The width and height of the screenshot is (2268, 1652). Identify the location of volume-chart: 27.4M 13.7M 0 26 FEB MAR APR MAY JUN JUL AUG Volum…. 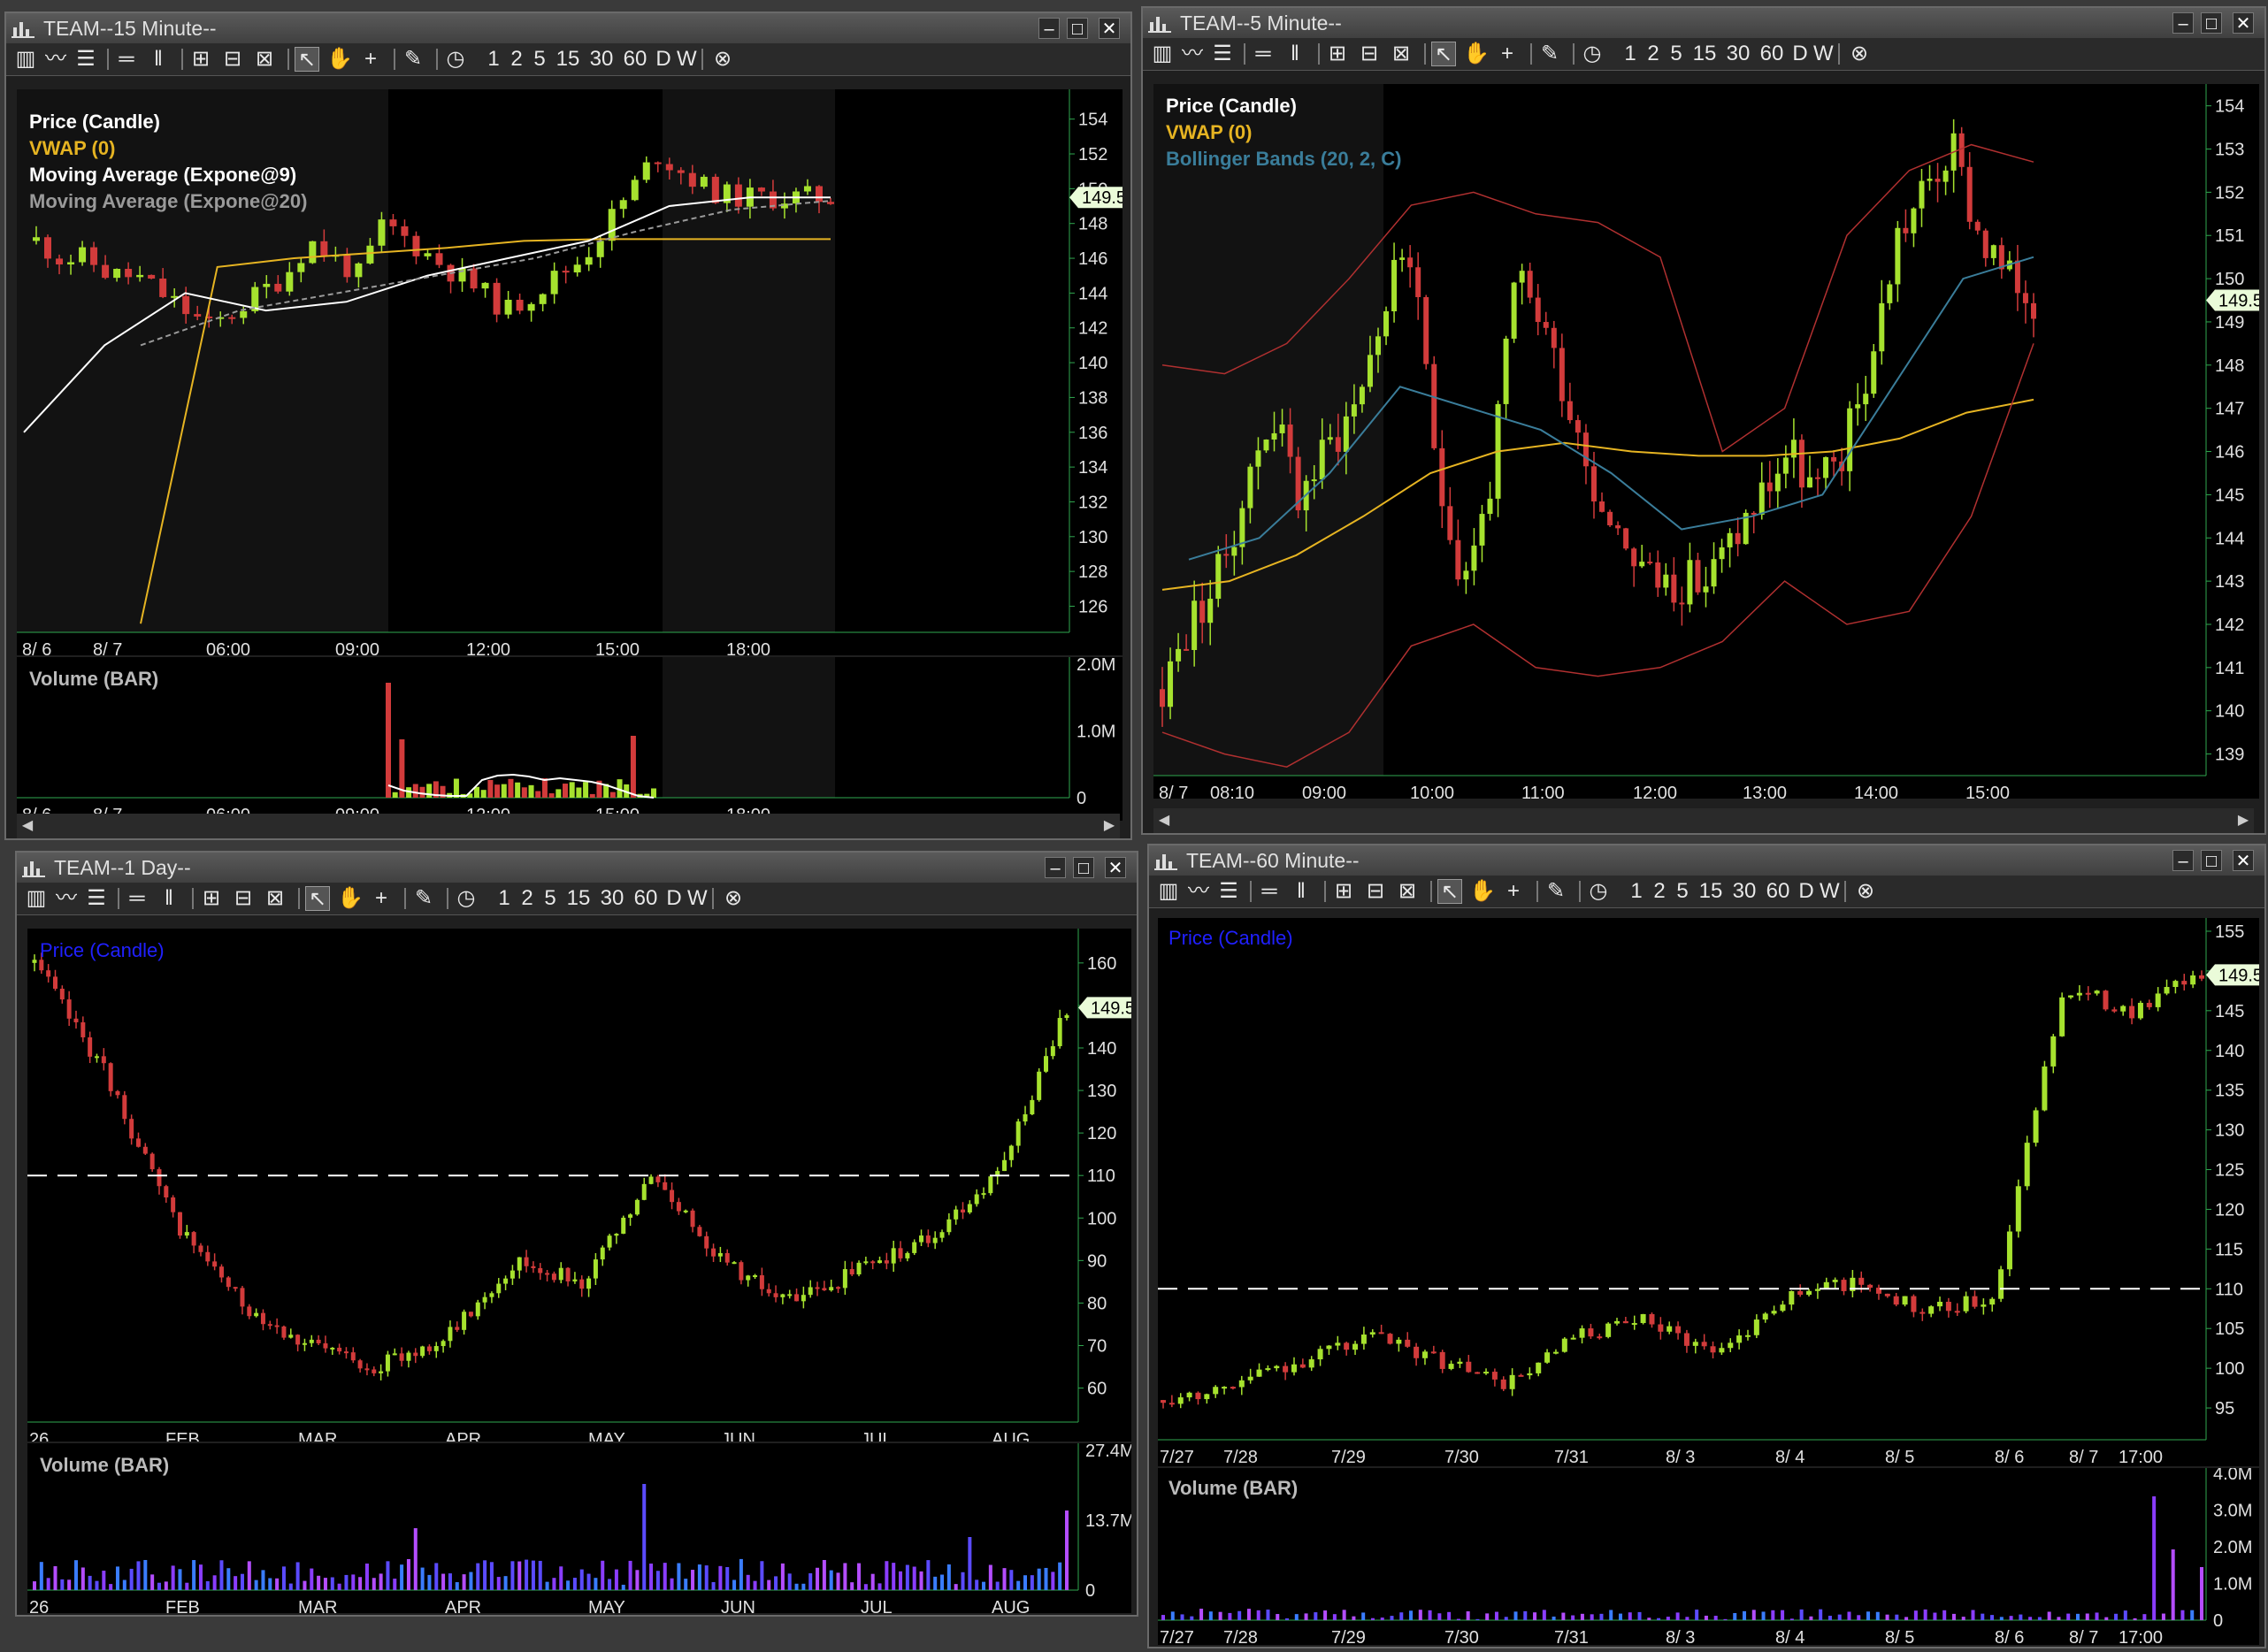
(579, 1528).